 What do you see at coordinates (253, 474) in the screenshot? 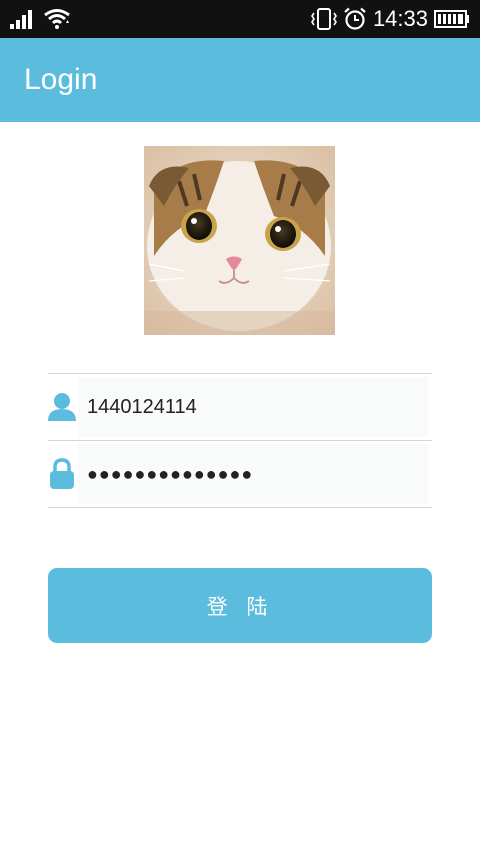
I see `password-input` at bounding box center [253, 474].